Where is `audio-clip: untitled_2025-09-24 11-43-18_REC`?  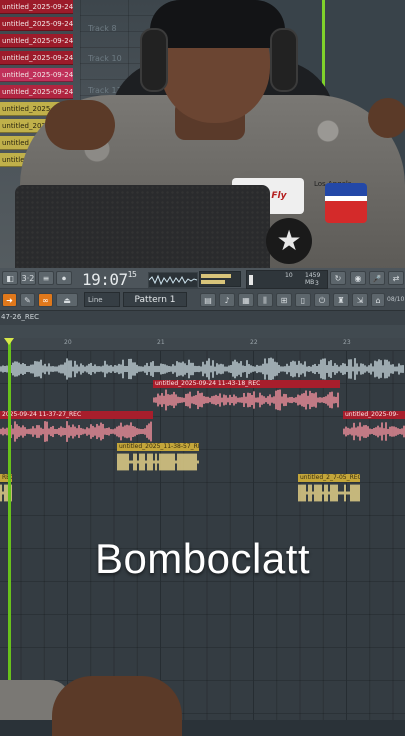
audio-clip: untitled_2025-09-24 11-43-18_REC is located at coordinates (246, 396).